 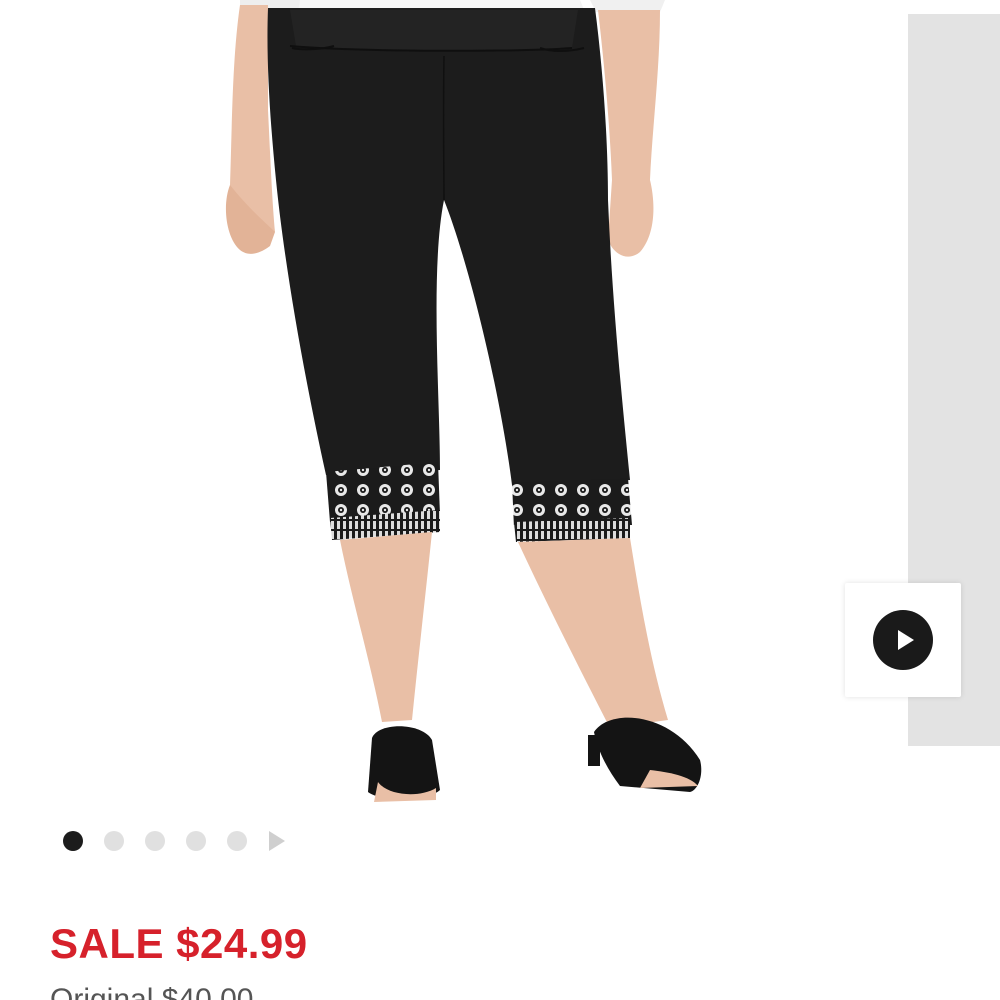 I want to click on video-play-button, so click(x=903, y=640).